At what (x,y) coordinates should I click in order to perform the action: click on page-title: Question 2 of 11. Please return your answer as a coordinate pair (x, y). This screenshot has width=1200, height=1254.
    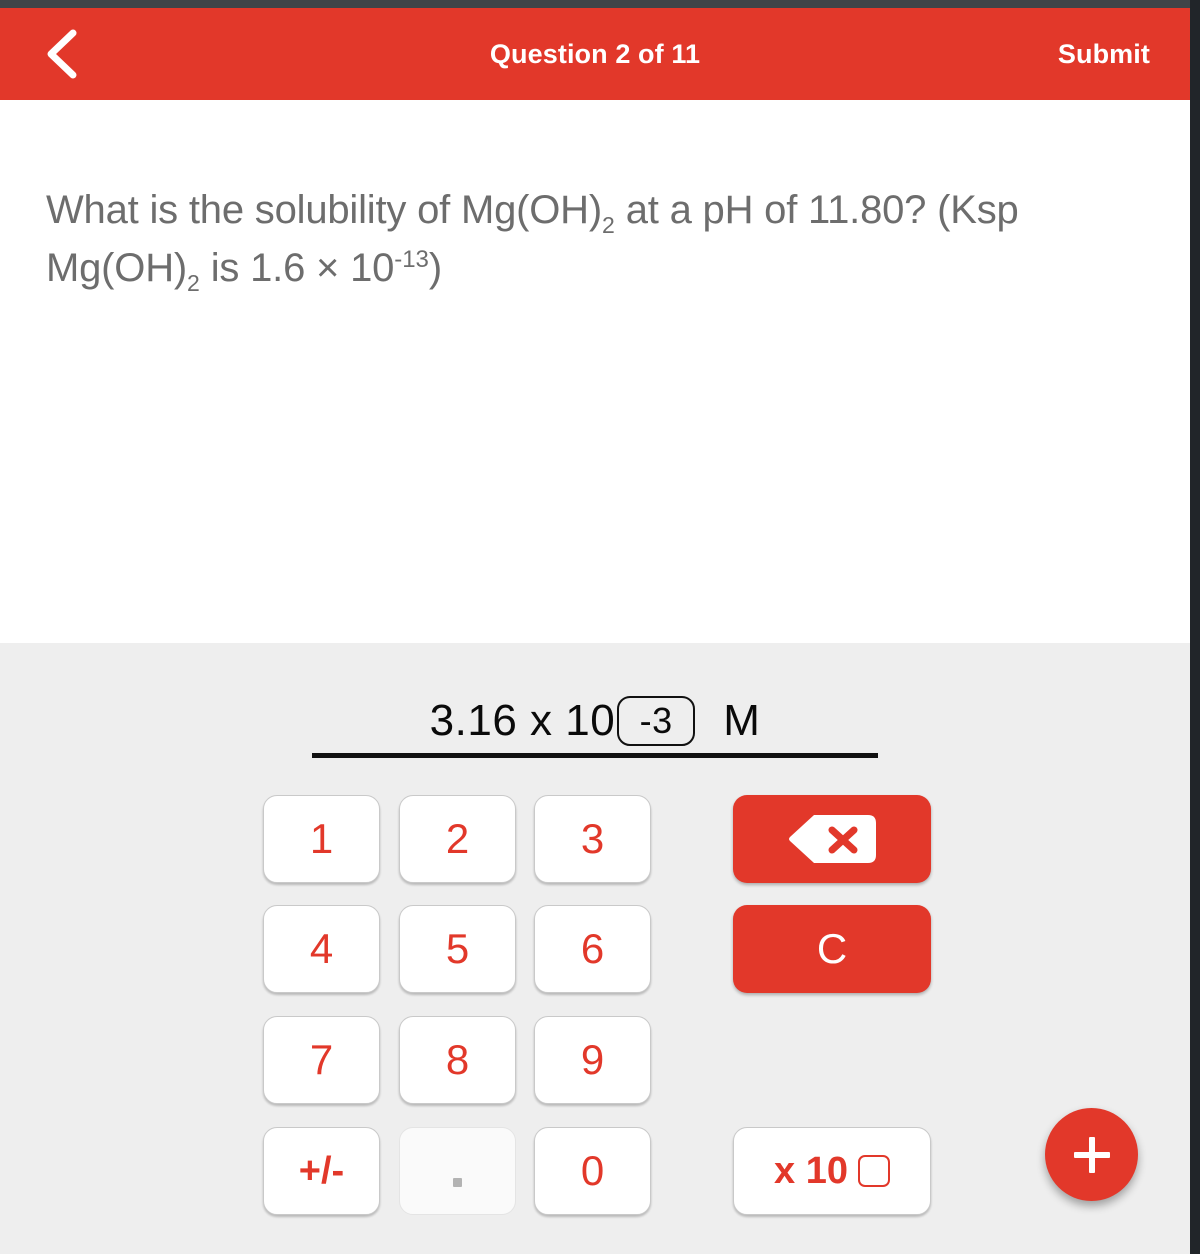
    Looking at the image, I should click on (595, 53).